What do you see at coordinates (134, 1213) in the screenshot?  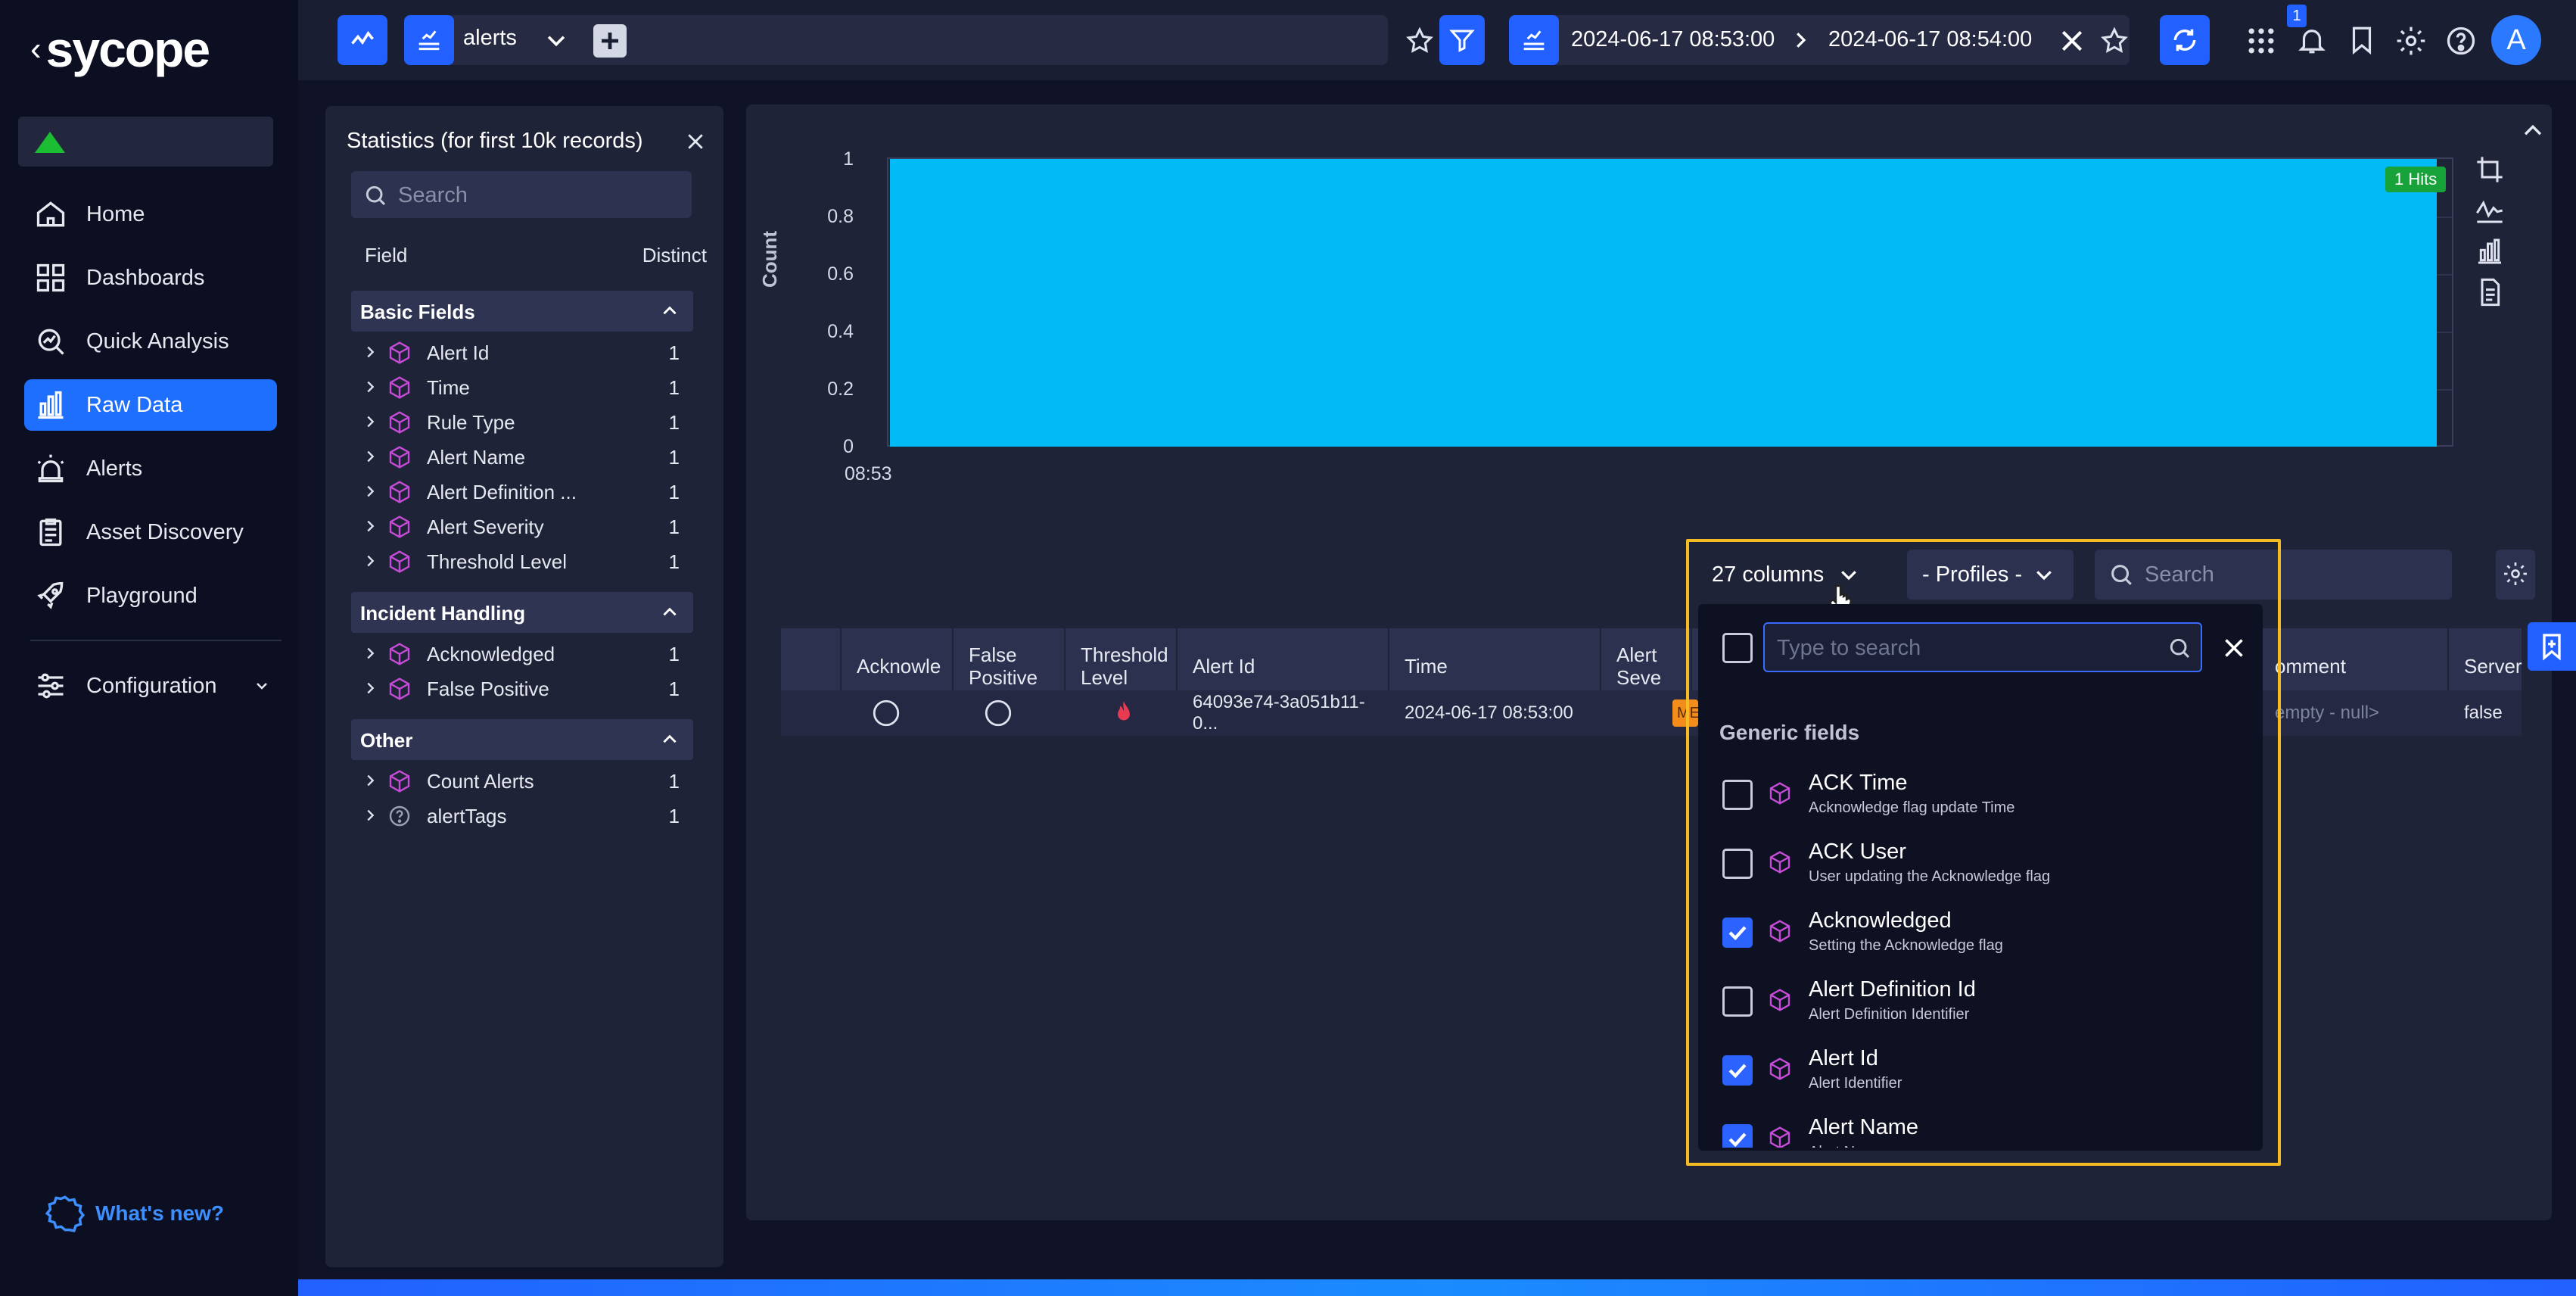 I see `whats-new-link: What's new?` at bounding box center [134, 1213].